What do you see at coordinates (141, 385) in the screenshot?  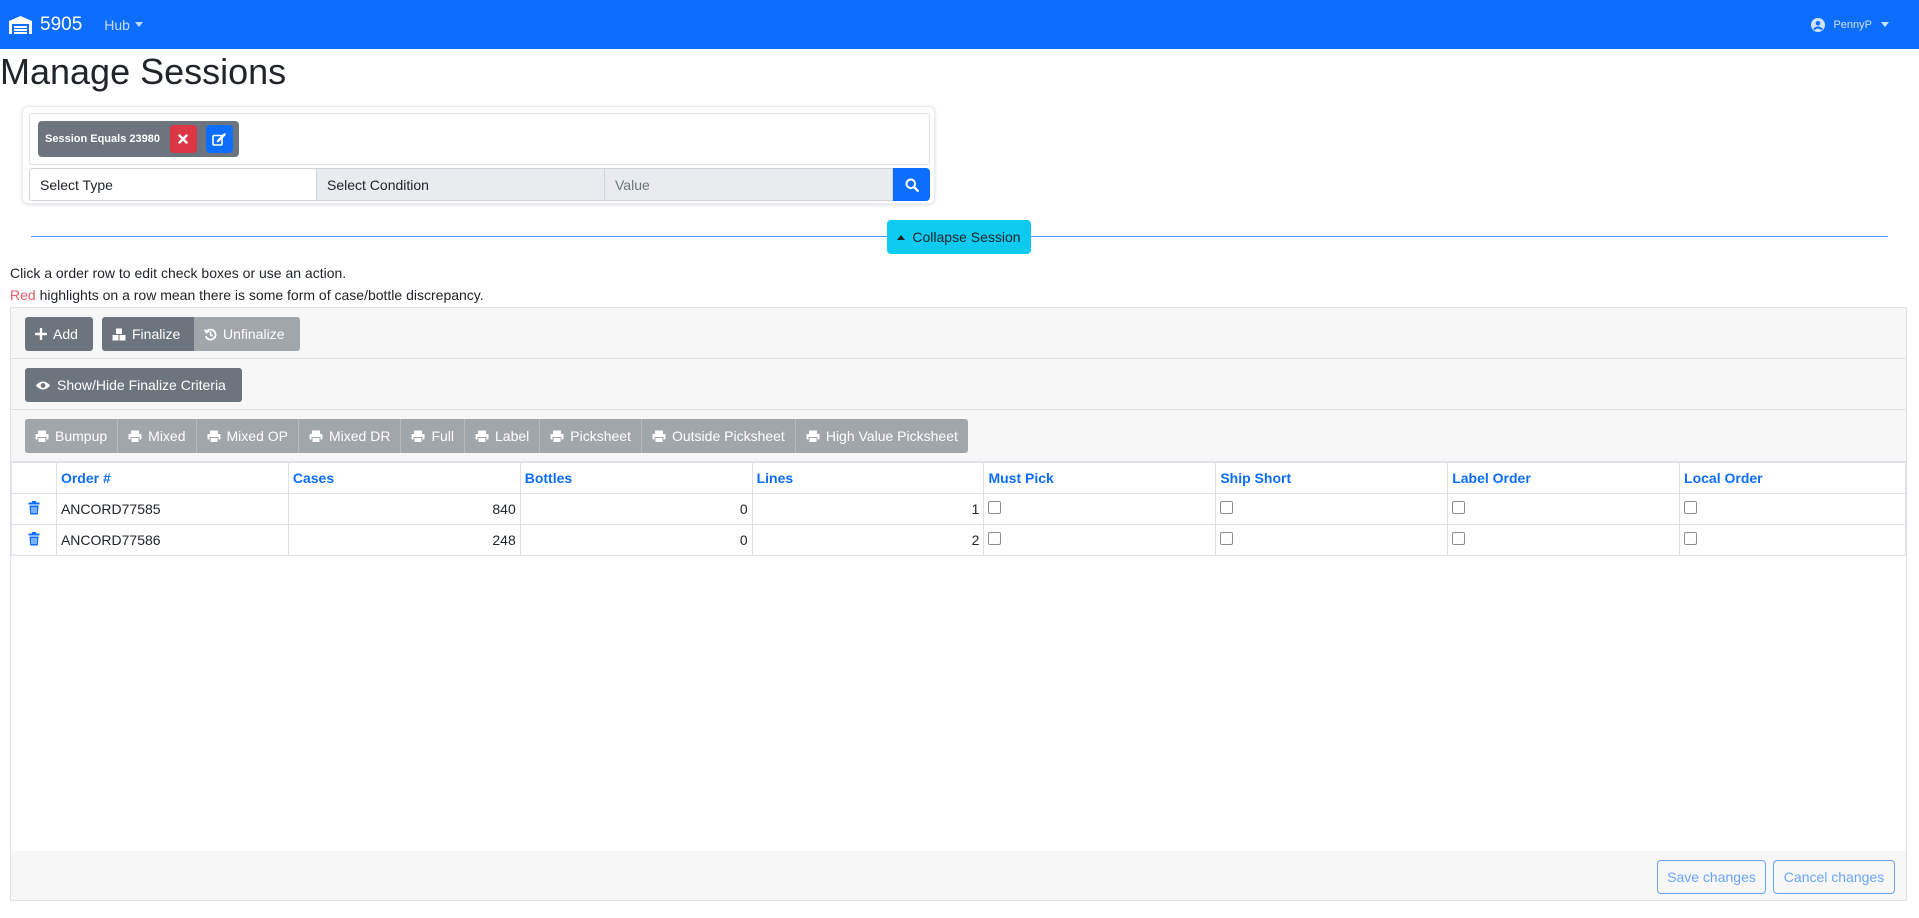 I see `show-hide-label: Show/Hide Finalize Criteria` at bounding box center [141, 385].